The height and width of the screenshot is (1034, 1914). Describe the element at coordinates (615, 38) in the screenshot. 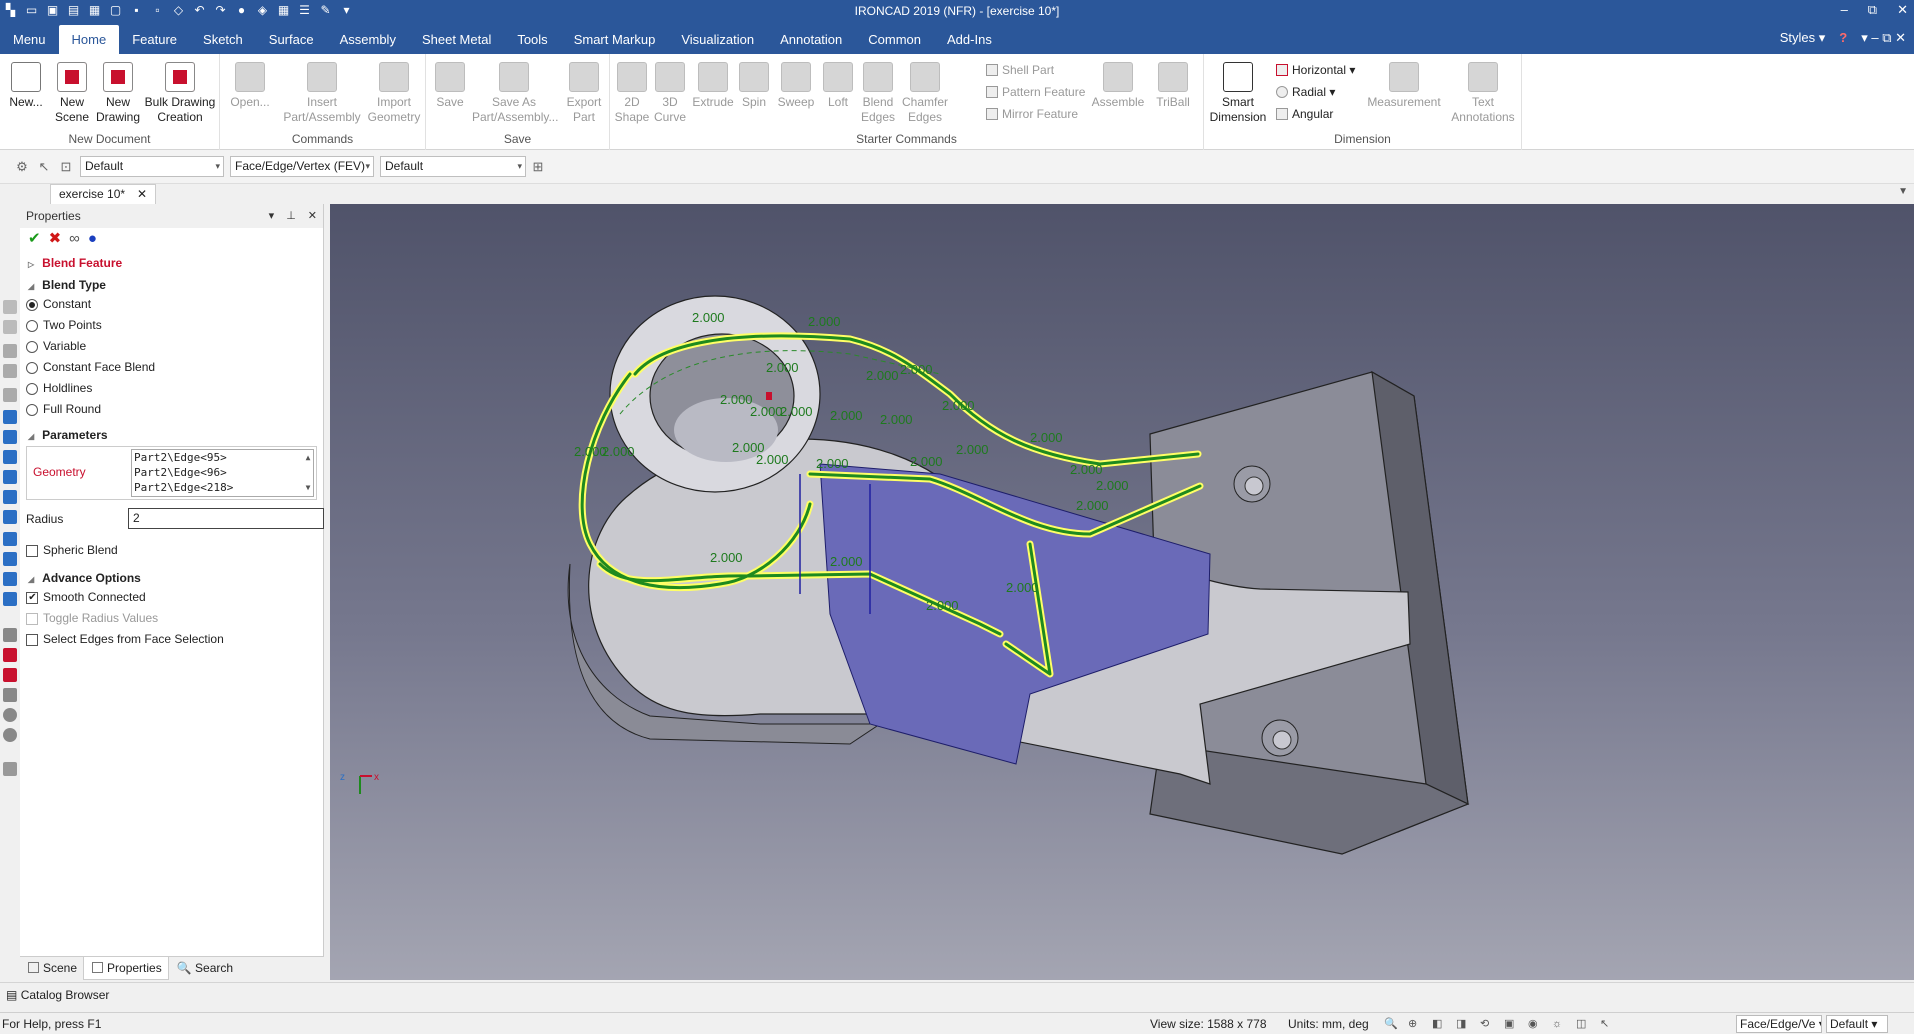

I see `tab-smart-markup: Smart Markup` at that location.